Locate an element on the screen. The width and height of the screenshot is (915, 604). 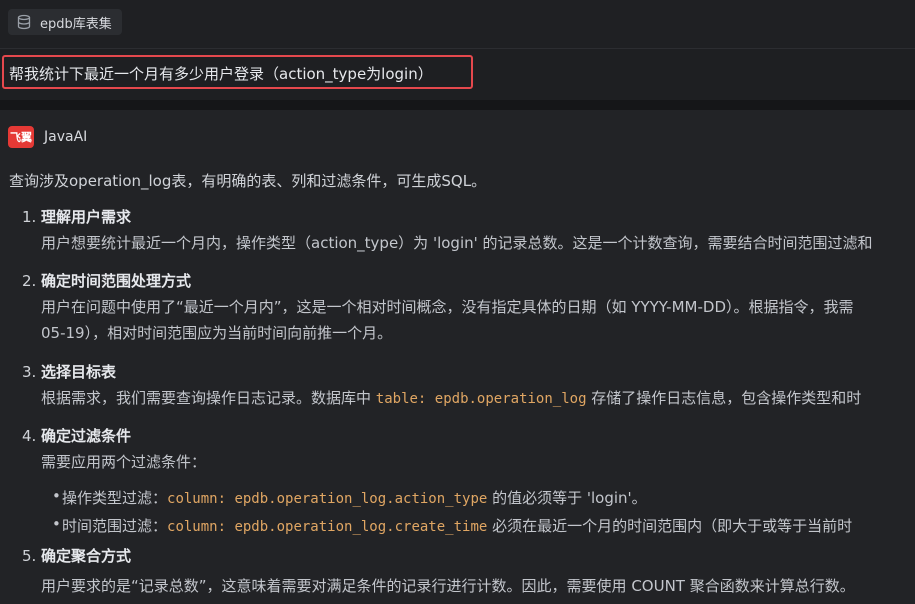
bullet-post: 必须在最近一个月的时间范围内（即大于或等于当前时 is located at coordinates (670, 526).